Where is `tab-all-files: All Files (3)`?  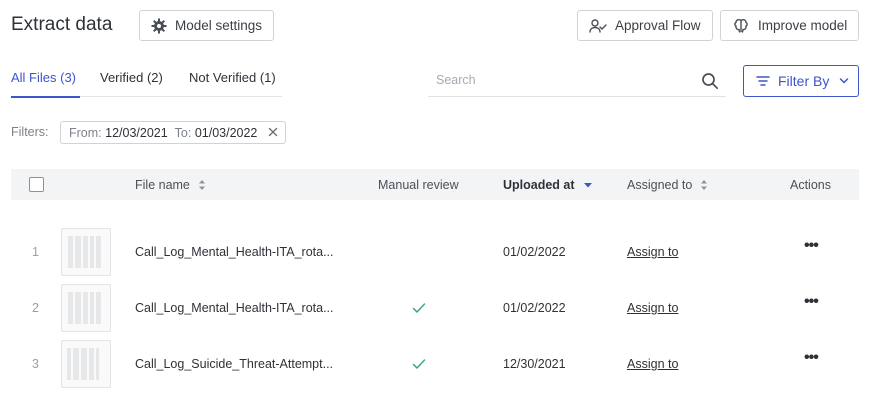
tab-all-files: All Files (3) is located at coordinates (45, 84).